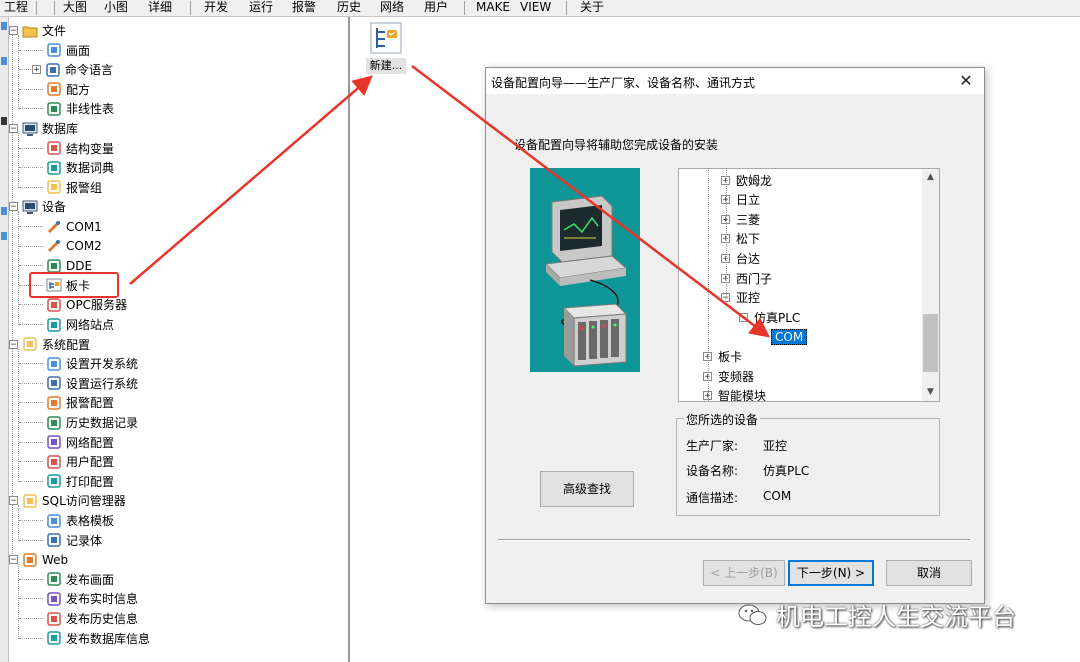  I want to click on selected-device-group: 您所选的设备 生产厂家: 亚控 设备名称: 仿真PLC 通信描述: COM, so click(808, 463).